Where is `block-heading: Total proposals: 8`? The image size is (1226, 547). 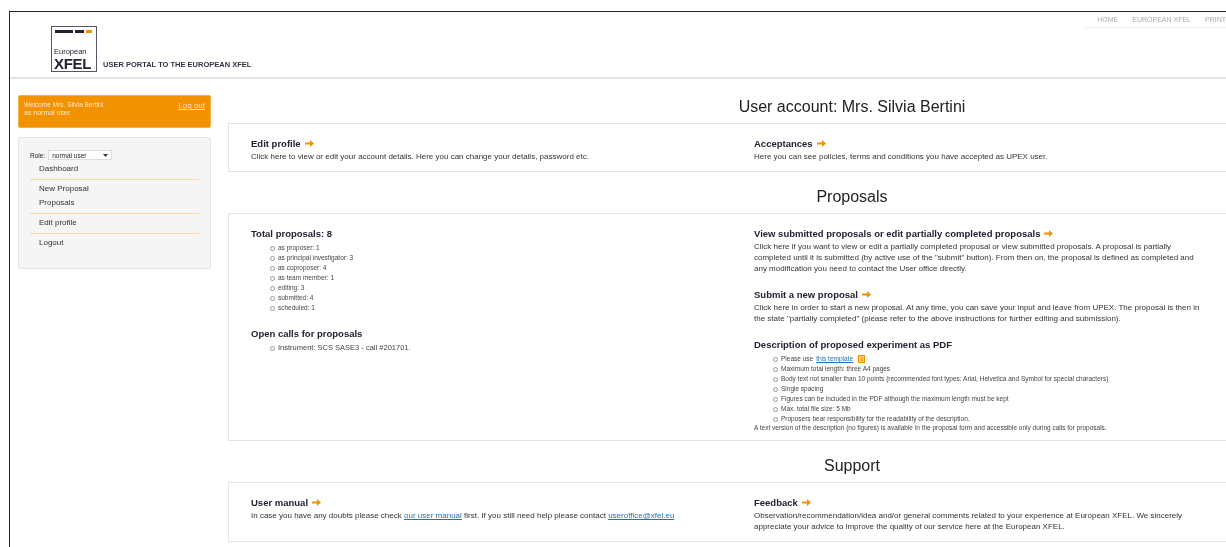 block-heading: Total proposals: 8 is located at coordinates (292, 233).